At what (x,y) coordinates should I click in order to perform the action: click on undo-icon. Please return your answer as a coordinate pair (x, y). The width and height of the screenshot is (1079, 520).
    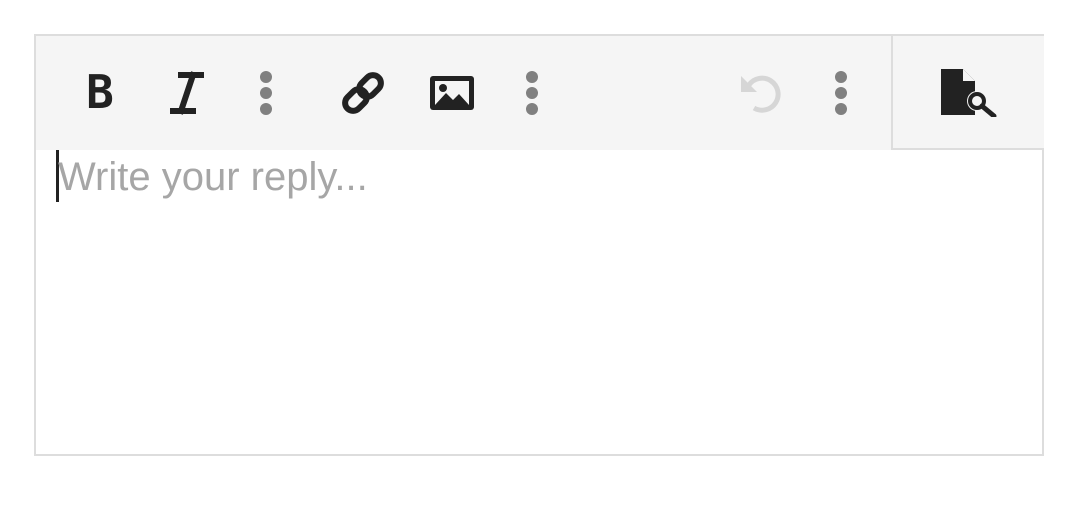
    Looking at the image, I should click on (761, 94).